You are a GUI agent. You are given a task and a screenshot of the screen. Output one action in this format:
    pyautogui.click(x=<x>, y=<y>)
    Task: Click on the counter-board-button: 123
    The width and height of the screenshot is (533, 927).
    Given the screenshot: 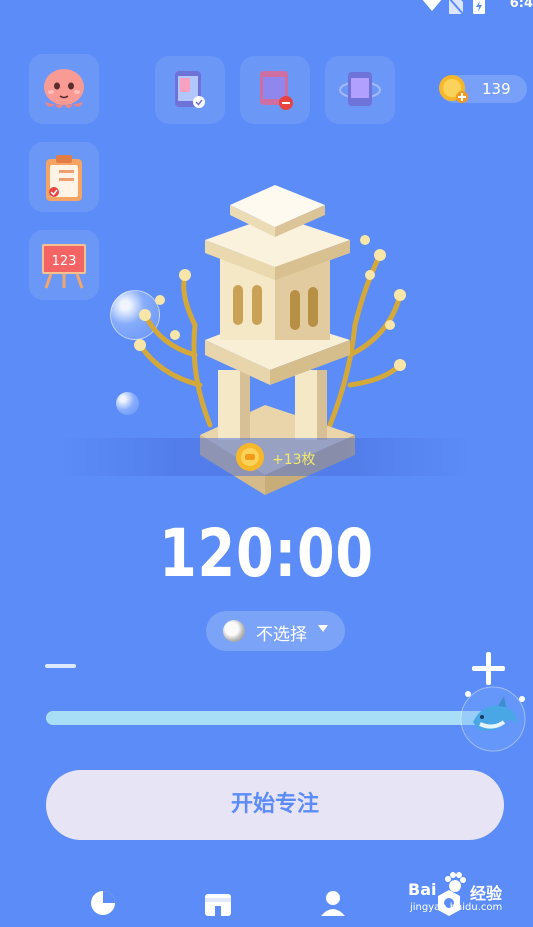 What is the action you would take?
    pyautogui.click(x=64, y=265)
    